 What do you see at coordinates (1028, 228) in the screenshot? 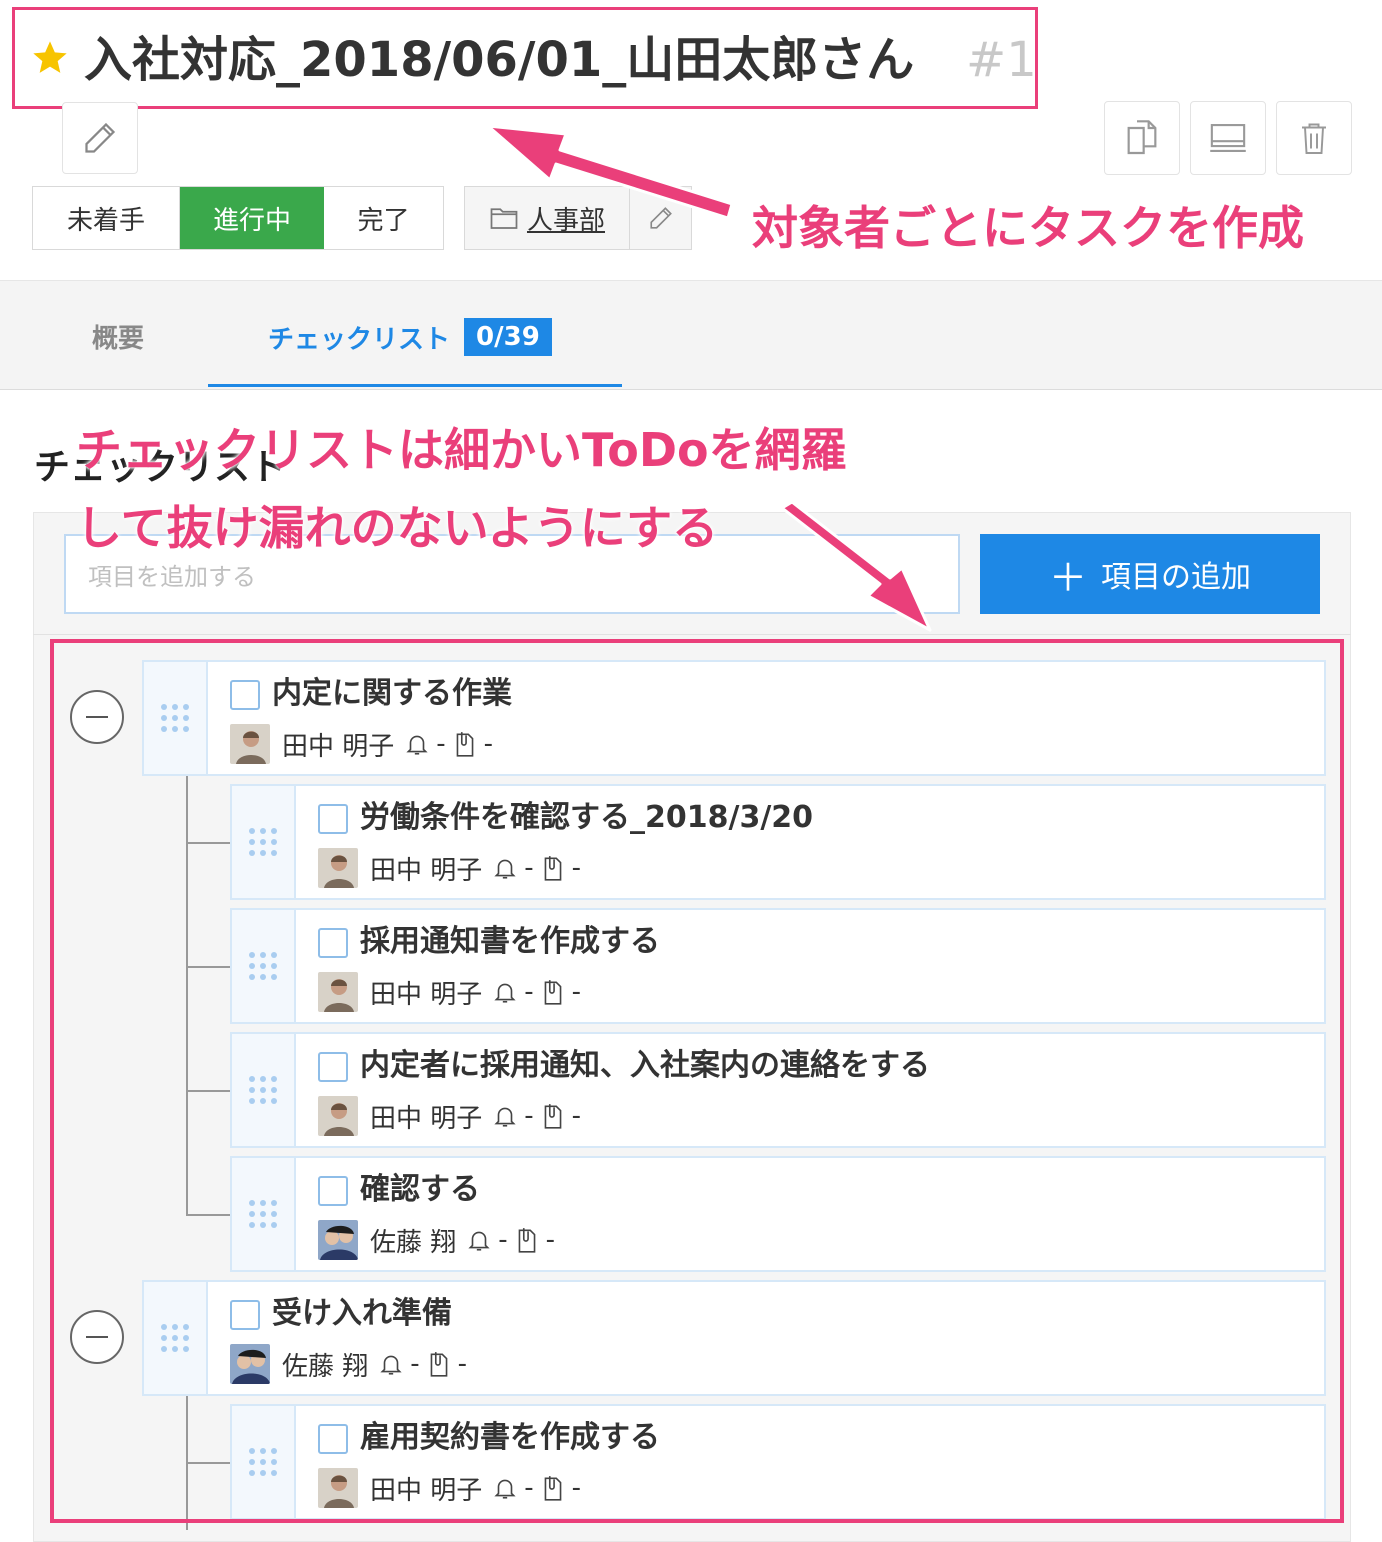
I see `annotation-title-note: 対象者ごとにタスクを作成` at bounding box center [1028, 228].